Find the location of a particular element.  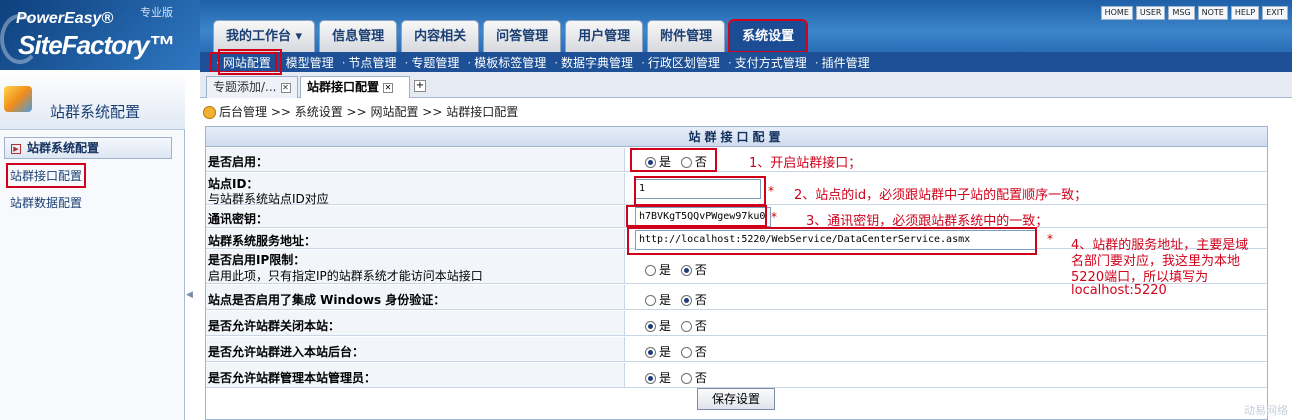

main-tabs: 我的工作台 ▾ 信息管理 内容相关 问答管理 用户管理 附件管理 系统设置 is located at coordinates (511, 36).